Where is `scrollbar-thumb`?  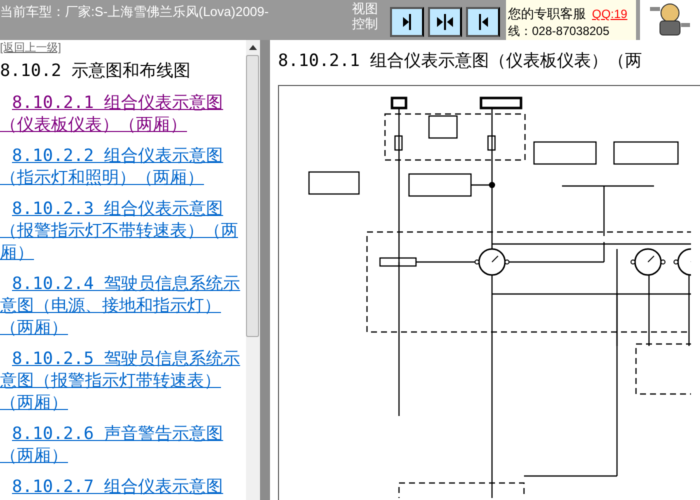 scrollbar-thumb is located at coordinates (253, 196).